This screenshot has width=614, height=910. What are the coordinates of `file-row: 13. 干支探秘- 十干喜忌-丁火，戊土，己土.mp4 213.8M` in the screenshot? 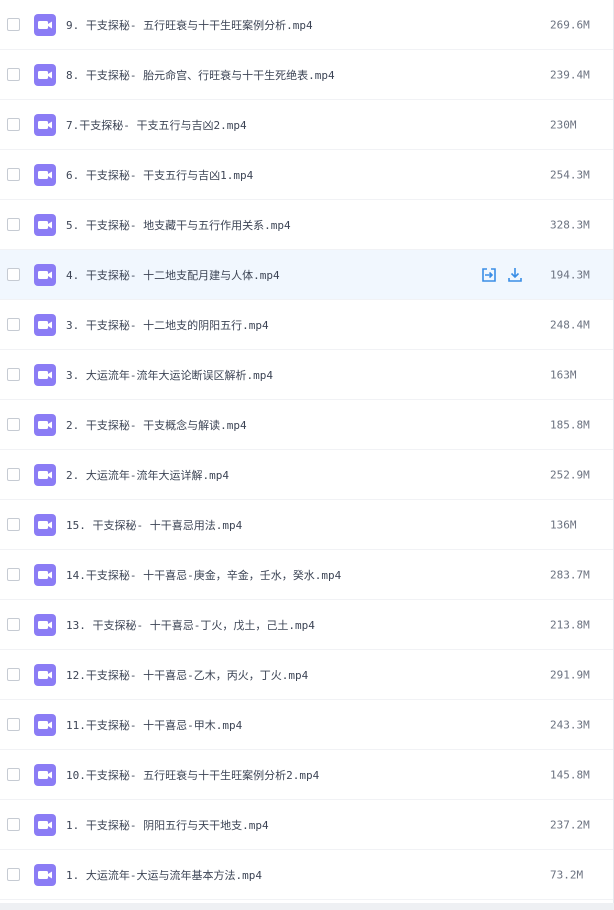 It's located at (306, 625).